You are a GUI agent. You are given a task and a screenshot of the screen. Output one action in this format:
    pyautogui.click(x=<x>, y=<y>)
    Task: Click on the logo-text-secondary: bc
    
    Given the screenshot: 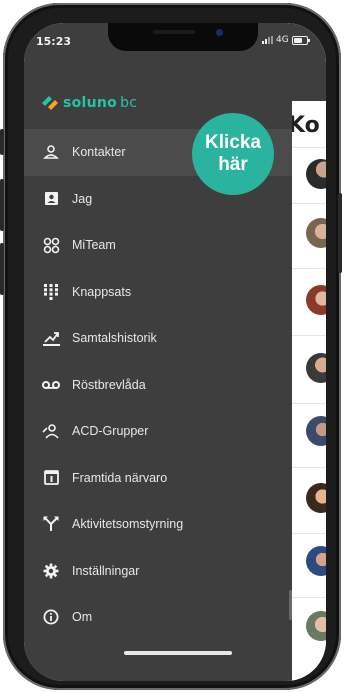 What is the action you would take?
    pyautogui.click(x=129, y=103)
    